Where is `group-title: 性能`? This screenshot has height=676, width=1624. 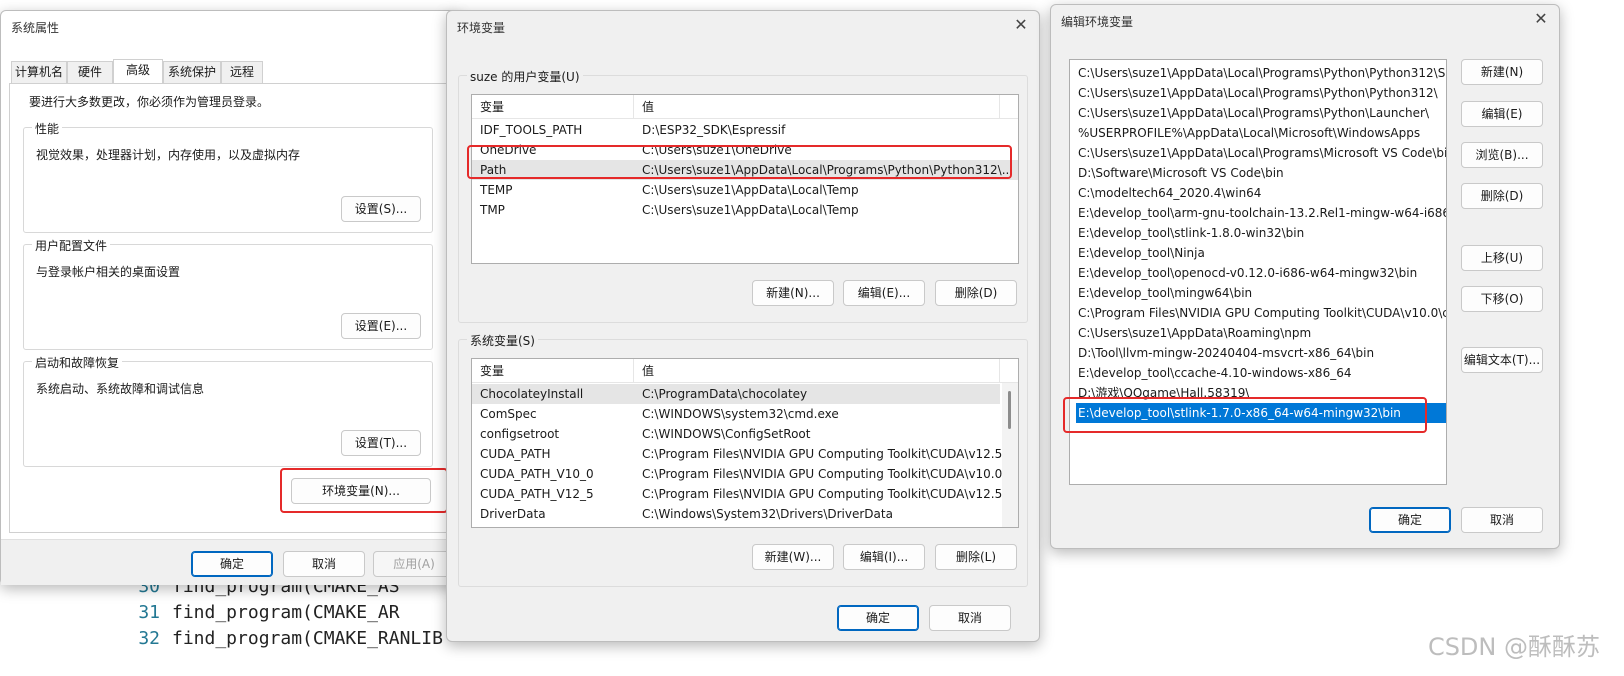 group-title: 性能 is located at coordinates (47, 128).